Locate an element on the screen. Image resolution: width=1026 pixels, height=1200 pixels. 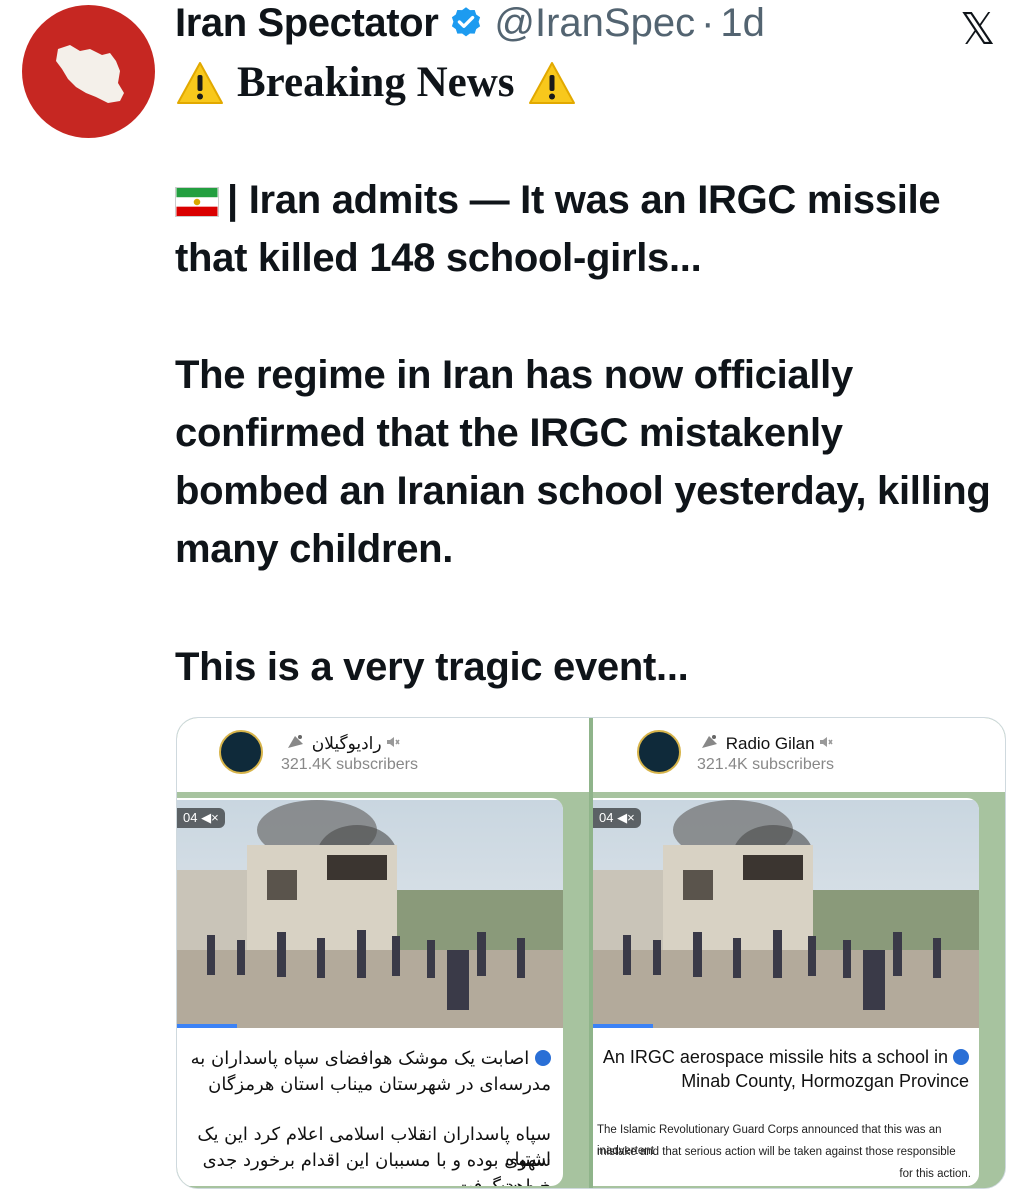
x-logo-icon: 𝕏 is located at coordinates (977, 29).